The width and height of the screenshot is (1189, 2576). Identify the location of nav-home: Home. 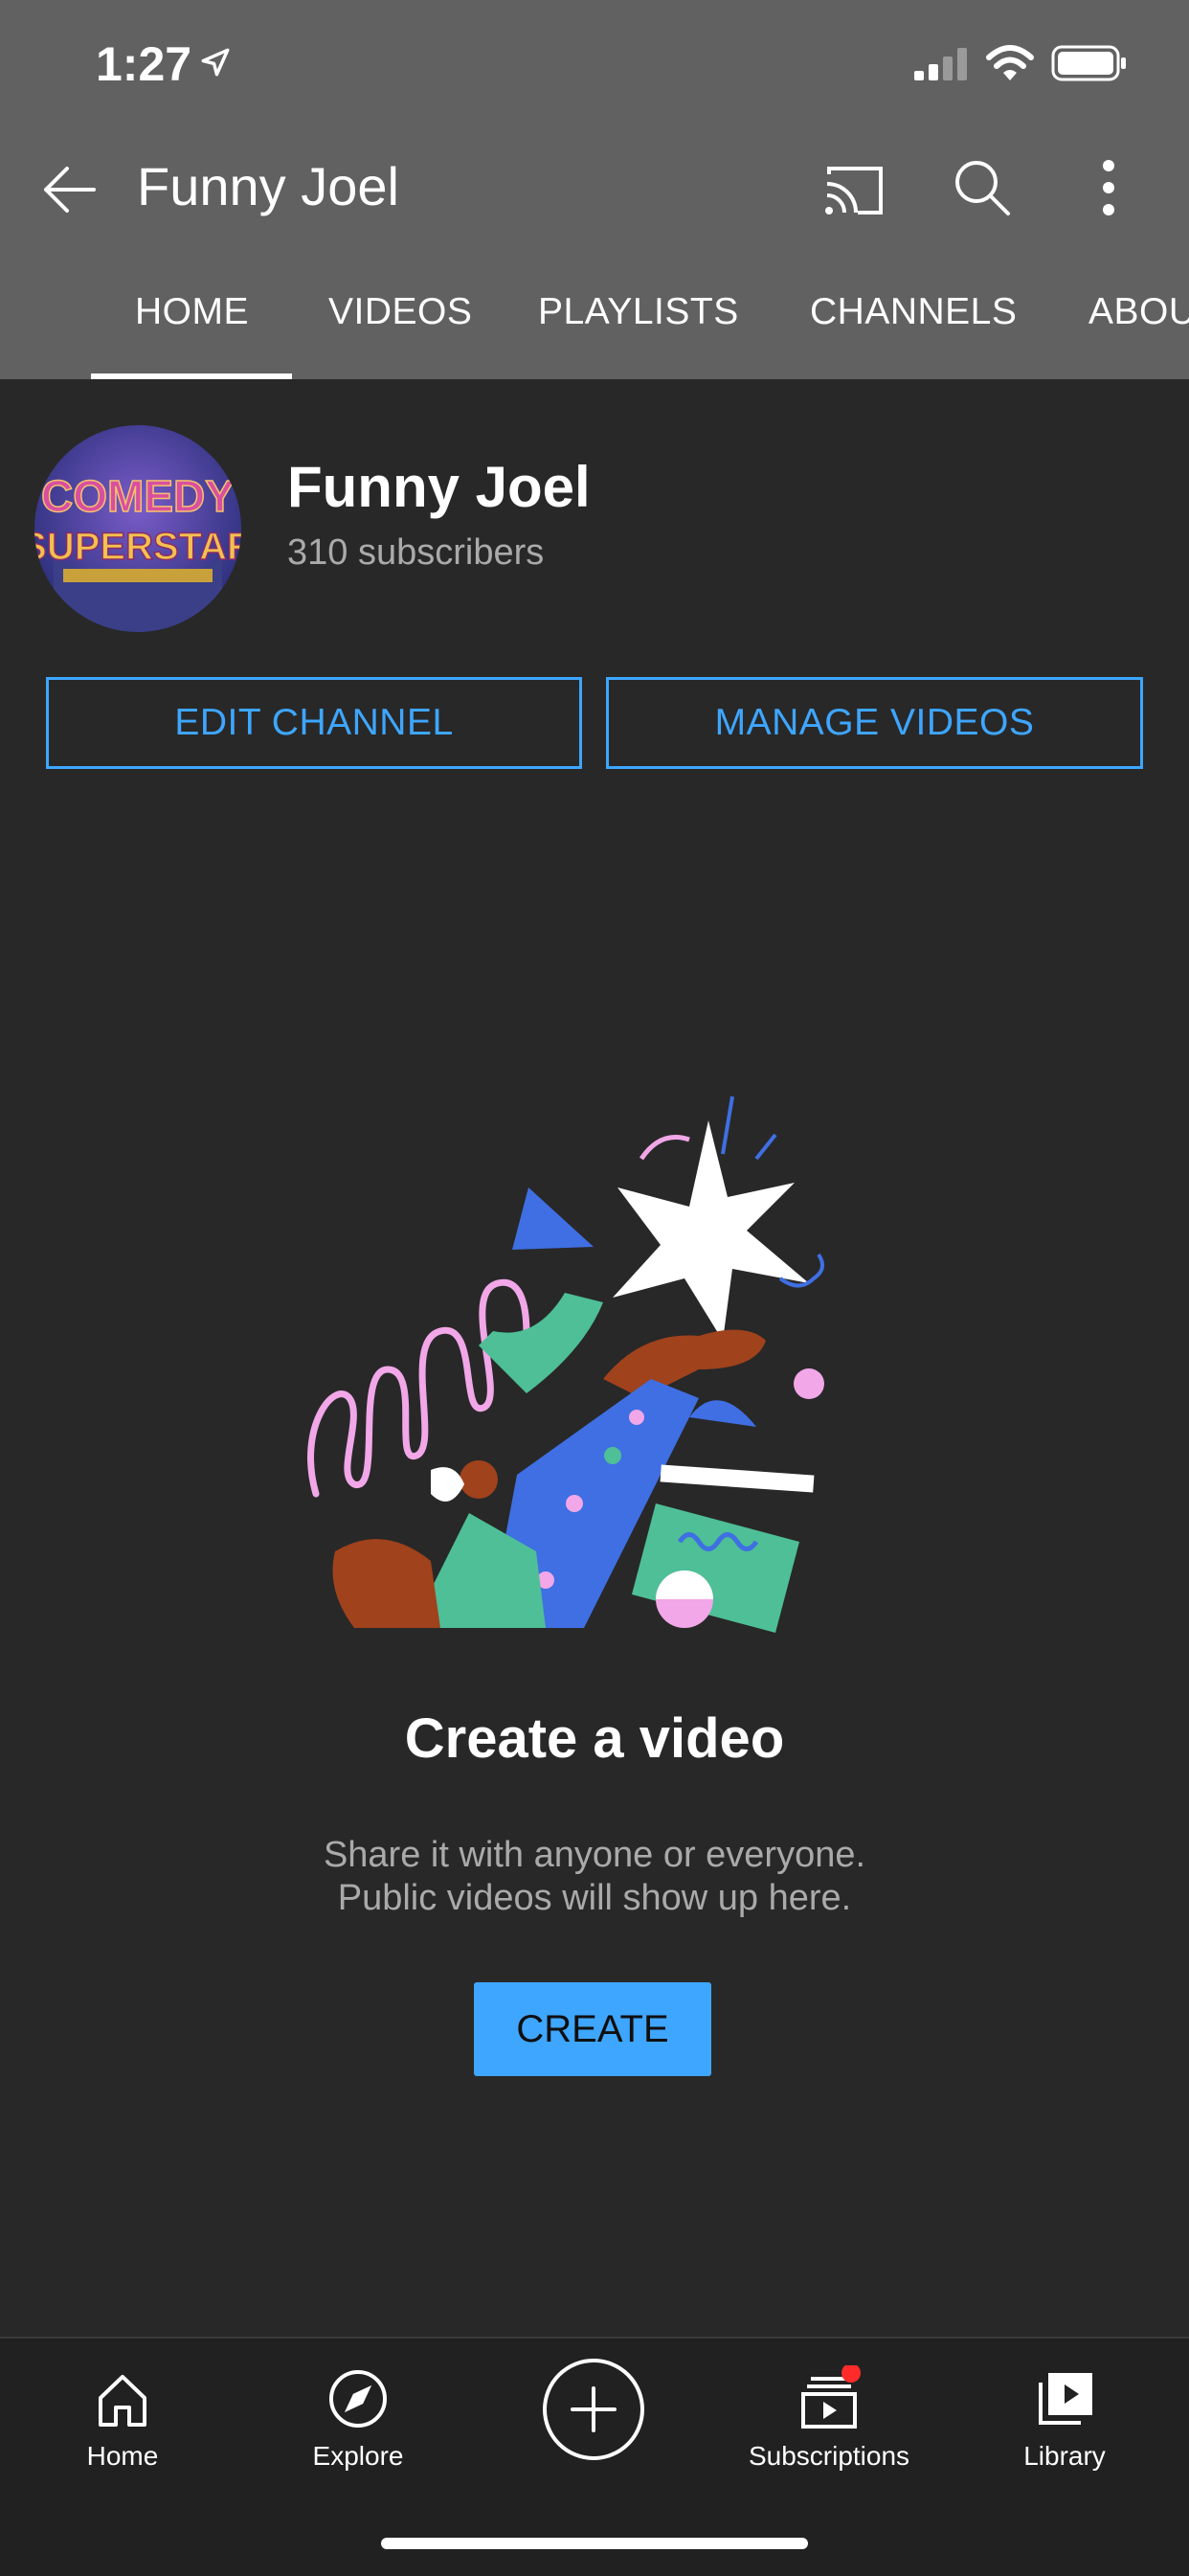
(122, 2429).